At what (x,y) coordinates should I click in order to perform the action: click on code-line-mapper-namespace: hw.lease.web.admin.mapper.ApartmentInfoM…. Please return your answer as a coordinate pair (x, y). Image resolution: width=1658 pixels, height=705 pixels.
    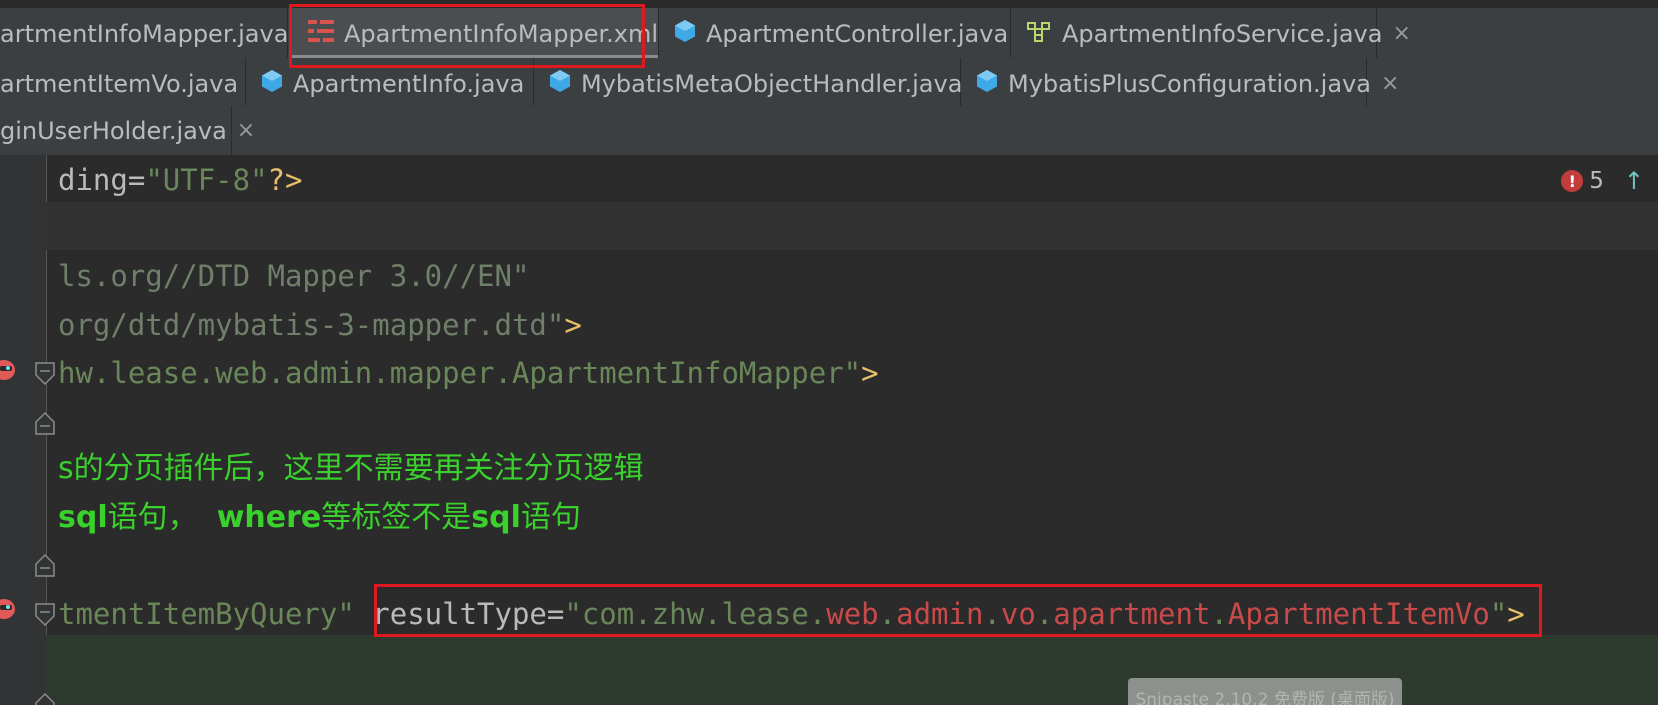
    Looking at the image, I should click on (468, 373).